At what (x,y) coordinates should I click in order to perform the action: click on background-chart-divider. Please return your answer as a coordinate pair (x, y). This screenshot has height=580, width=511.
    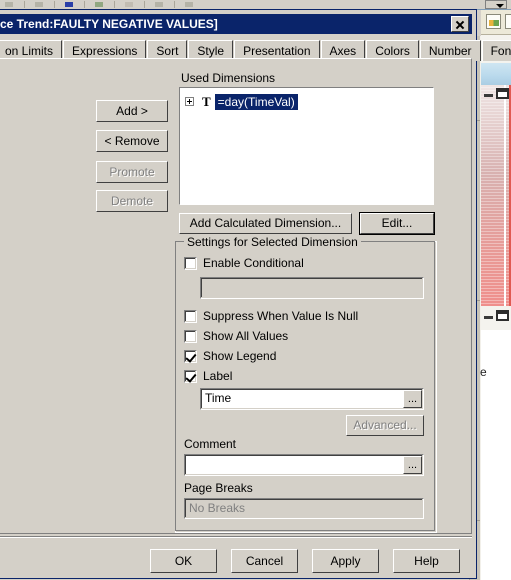
    Looking at the image, I should click on (505, 195).